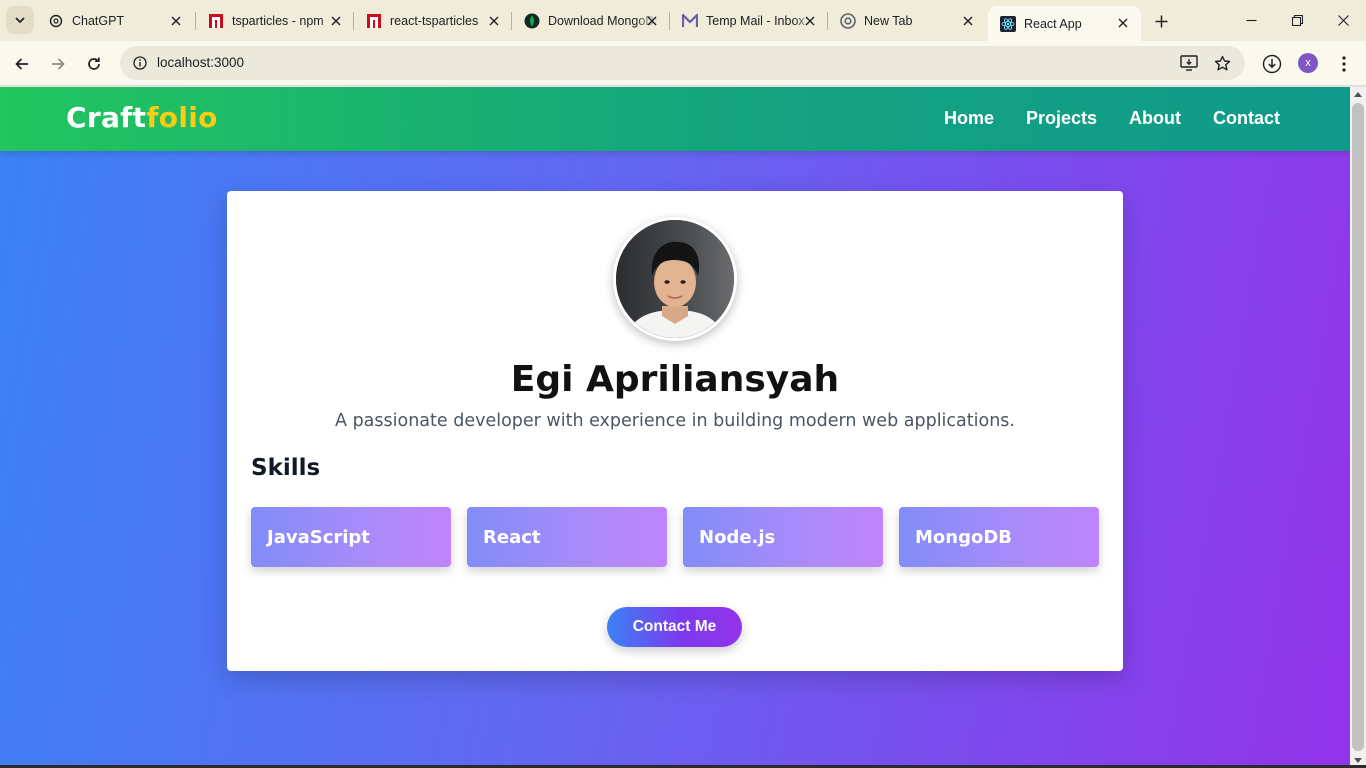  I want to click on browser-tab: New Tab, so click(907, 21).